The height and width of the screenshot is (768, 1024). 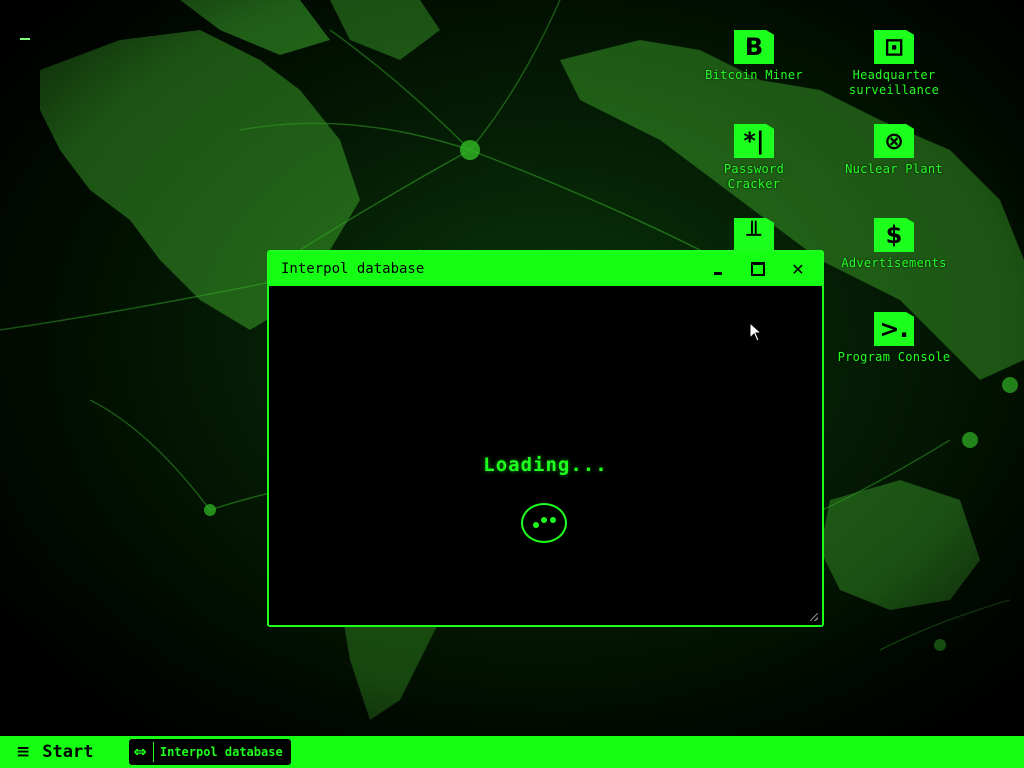 I want to click on taskbar-item-interpol-database: ⇔ Interpol database, so click(x=210, y=752).